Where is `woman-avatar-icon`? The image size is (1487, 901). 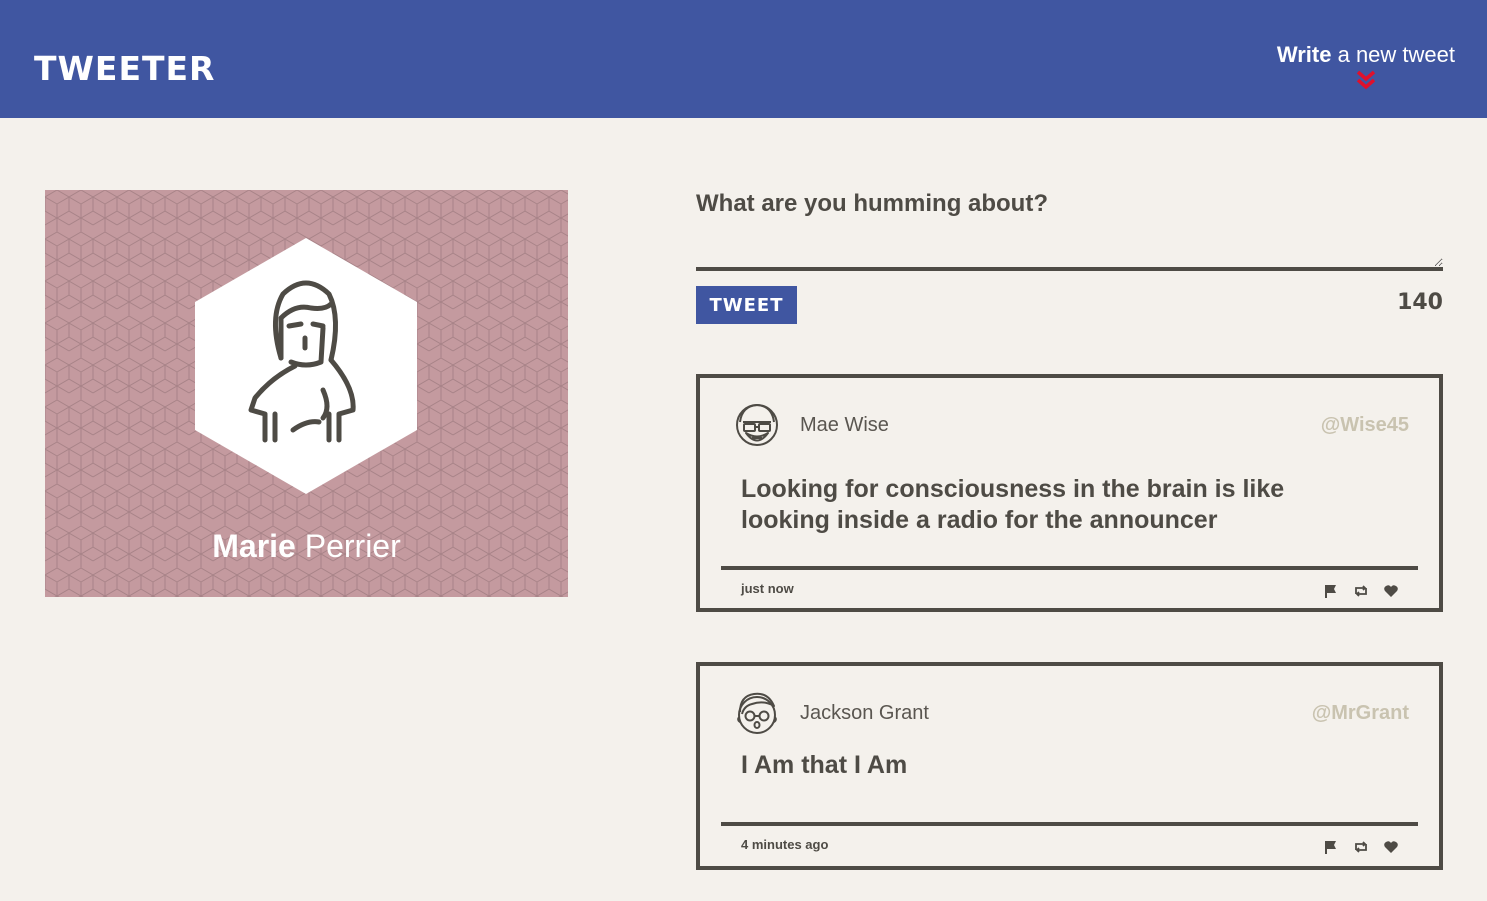 woman-avatar-icon is located at coordinates (306, 366).